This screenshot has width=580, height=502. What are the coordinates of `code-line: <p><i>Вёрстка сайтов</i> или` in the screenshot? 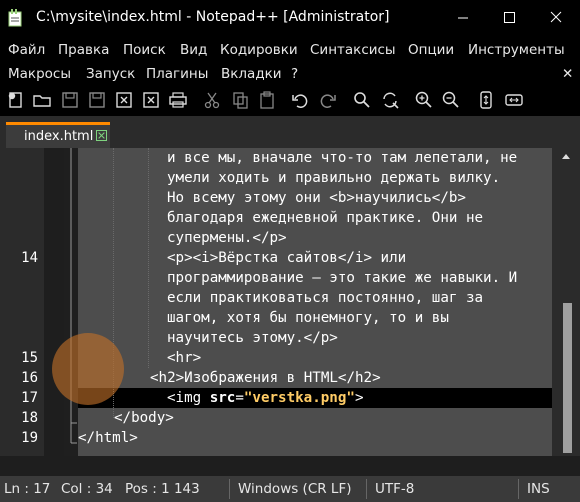 It's located at (287, 258).